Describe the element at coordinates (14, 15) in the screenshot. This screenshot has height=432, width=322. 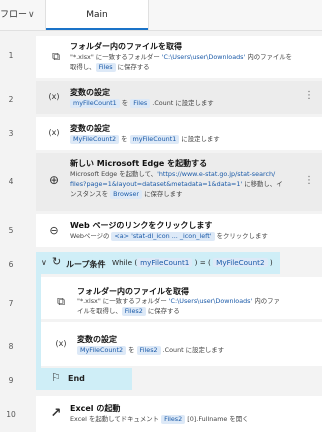
I see `tab-flow-label: フロー` at that location.